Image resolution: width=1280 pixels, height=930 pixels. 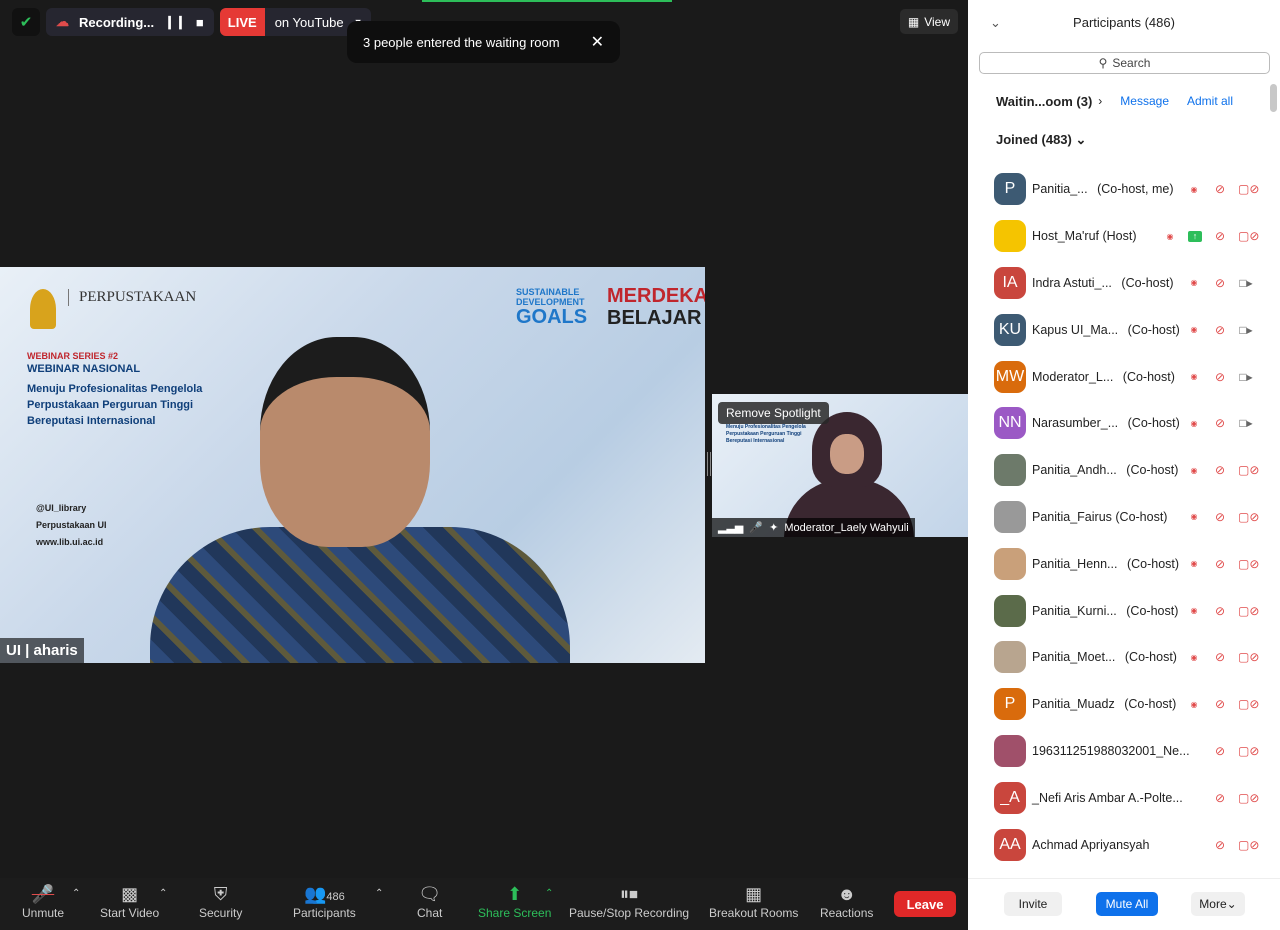 I want to click on participant-row: NN Narasumber_... (Co-host) ◉ ⊘ □▸, so click(x=1124, y=423).